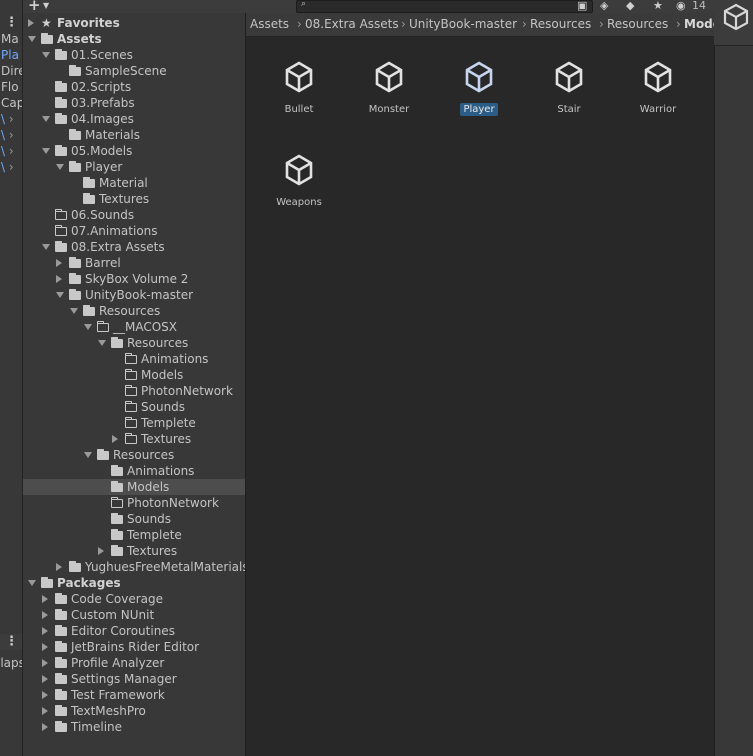 This screenshot has width=753, height=756. Describe the element at coordinates (10, 87) in the screenshot. I see `hierarchy-item-flo: Flo` at that location.